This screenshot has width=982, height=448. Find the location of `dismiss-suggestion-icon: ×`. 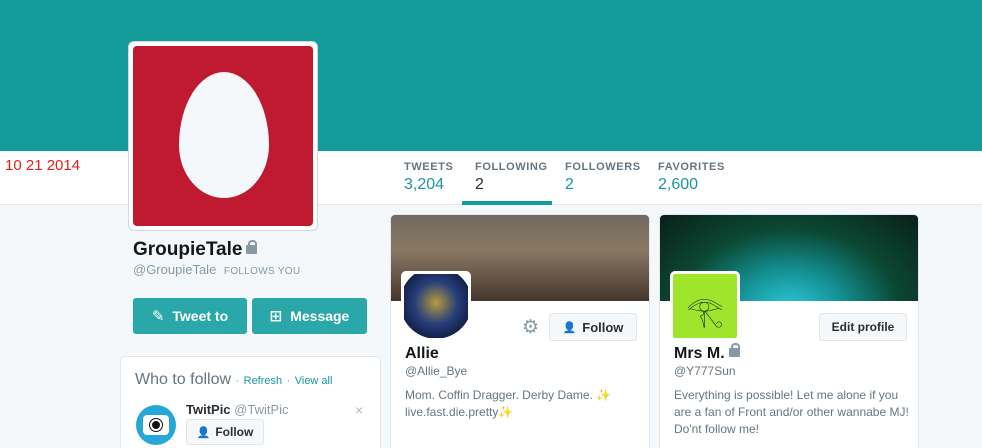

dismiss-suggestion-icon: × is located at coordinates (359, 410).